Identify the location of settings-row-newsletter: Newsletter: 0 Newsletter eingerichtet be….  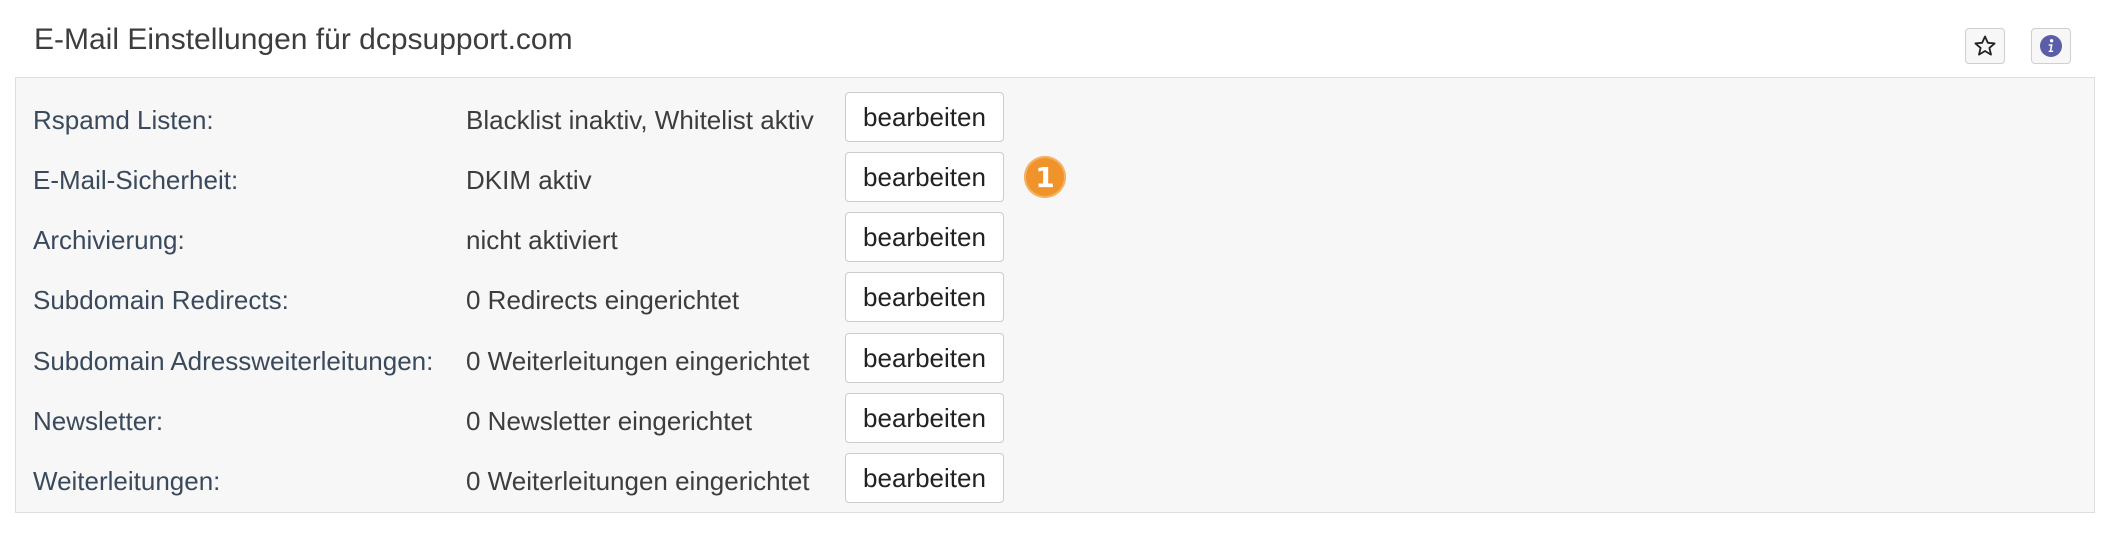
(1055, 419).